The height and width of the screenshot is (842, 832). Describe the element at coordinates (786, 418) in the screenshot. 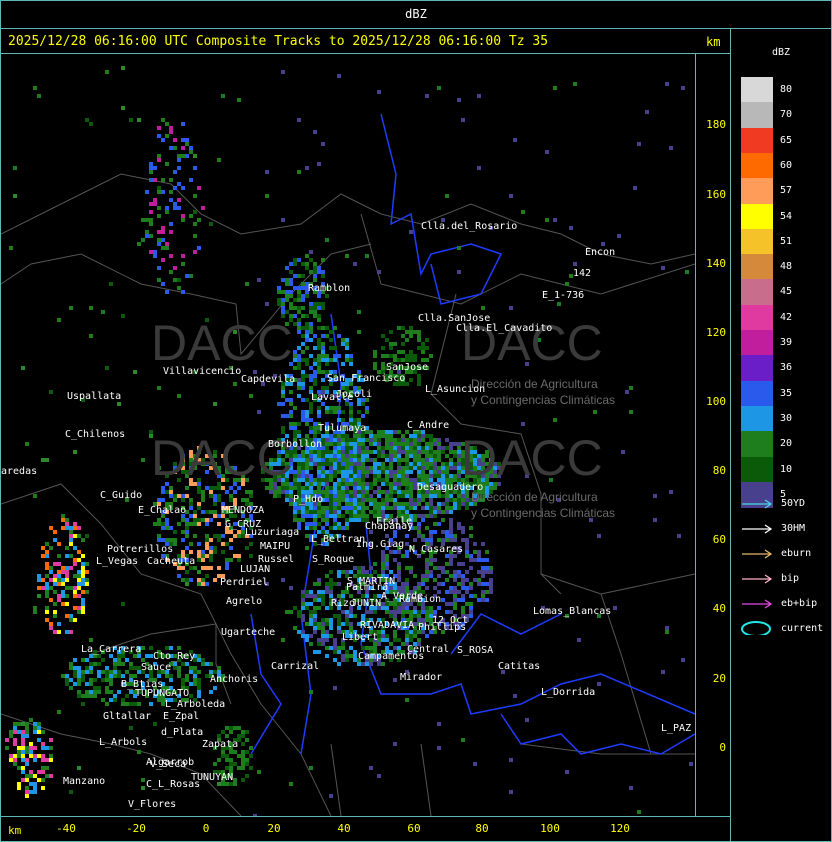

I see `legend-label: 30` at that location.